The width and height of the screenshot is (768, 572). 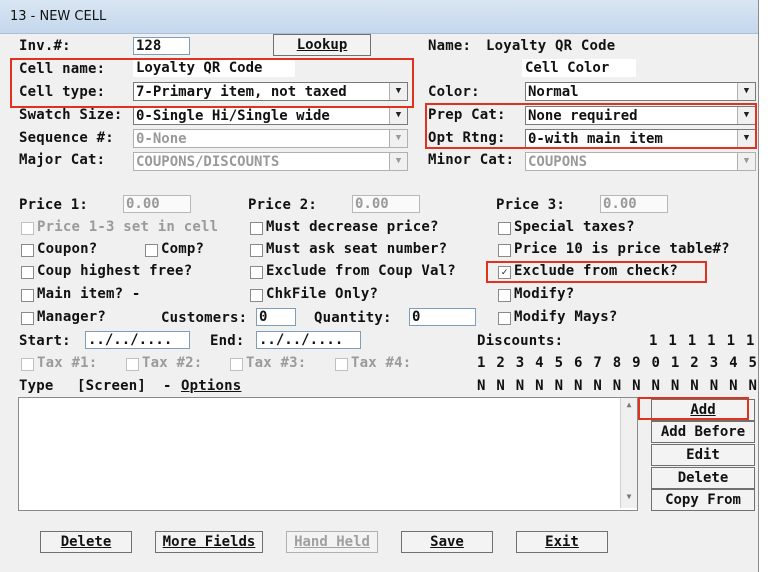 What do you see at coordinates (558, 162) in the screenshot?
I see `minor-cat-value: COUPONS` at bounding box center [558, 162].